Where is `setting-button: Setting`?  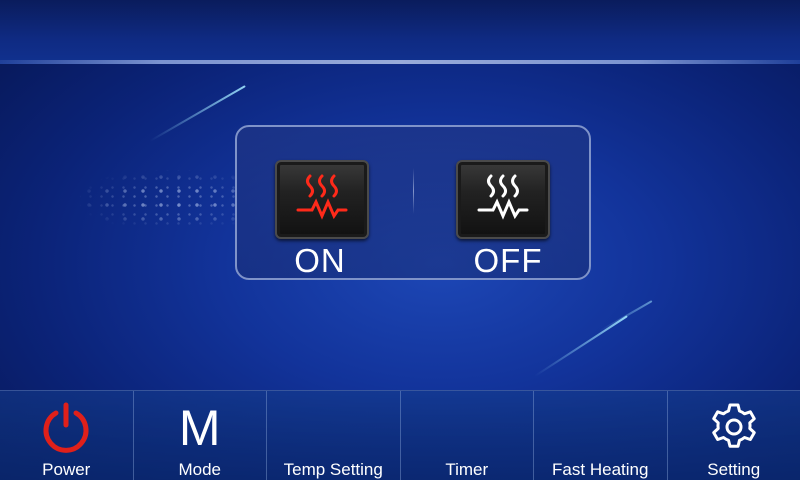 setting-button: Setting is located at coordinates (734, 435).